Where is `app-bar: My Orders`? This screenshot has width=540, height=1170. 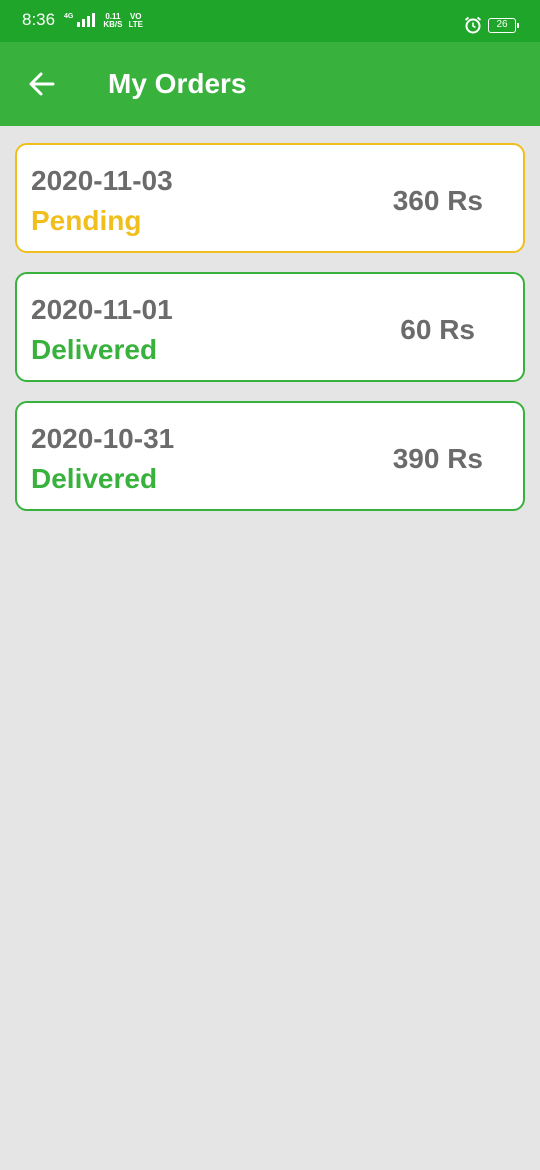
app-bar: My Orders is located at coordinates (270, 84).